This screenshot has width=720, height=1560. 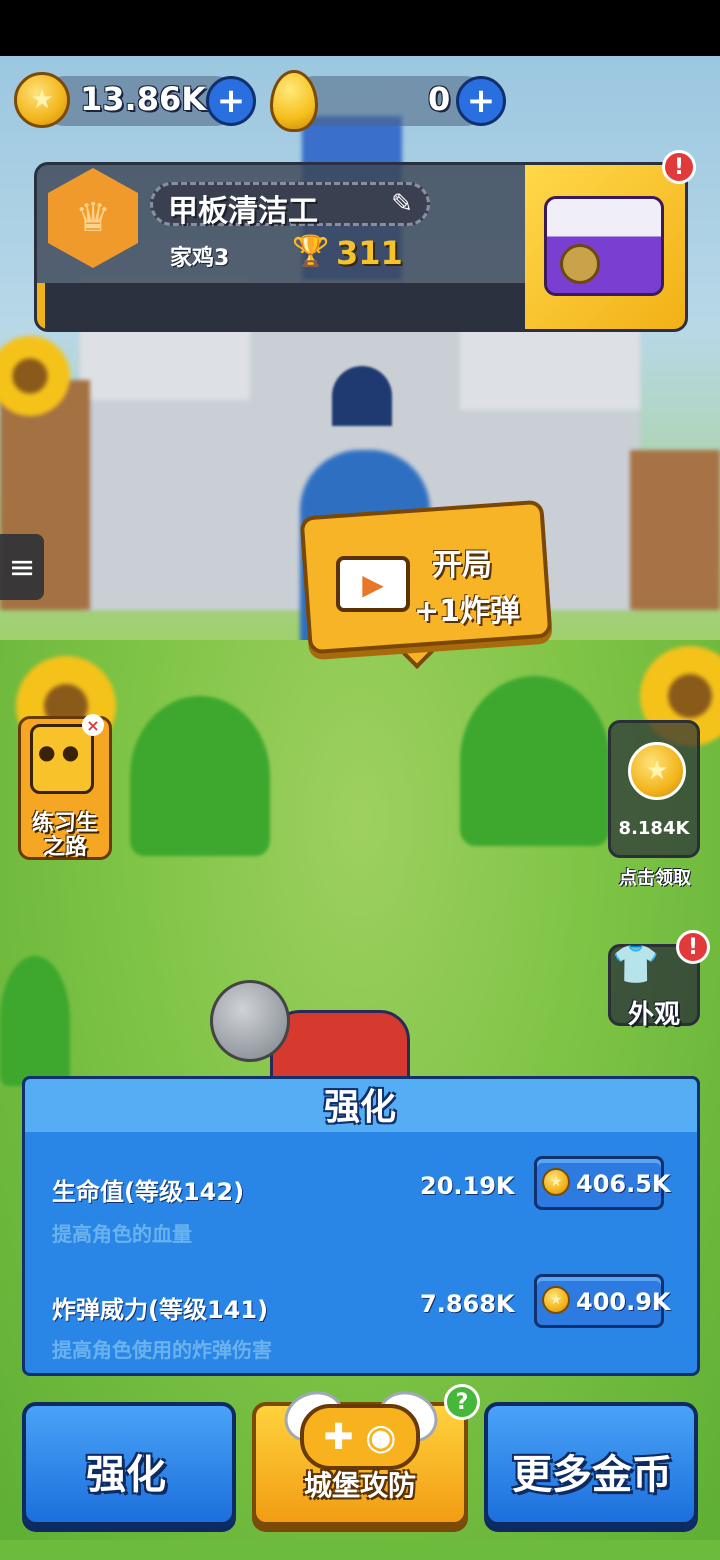 I want to click on cliff-right, so click(x=675, y=530).